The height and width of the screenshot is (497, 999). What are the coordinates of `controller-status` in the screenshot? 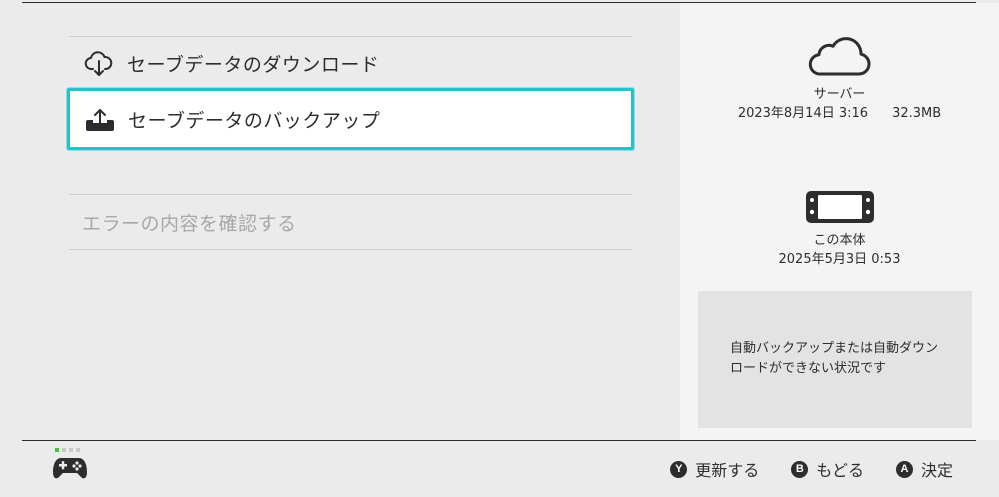 It's located at (70, 466).